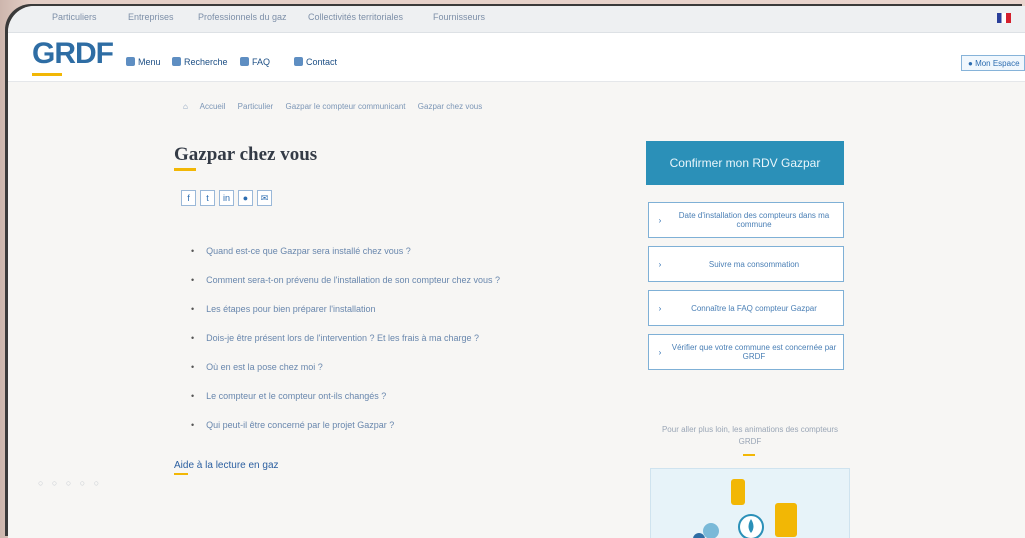 The width and height of the screenshot is (1025, 538). Describe the element at coordinates (176, 61) in the screenshot. I see `search-icon` at that location.